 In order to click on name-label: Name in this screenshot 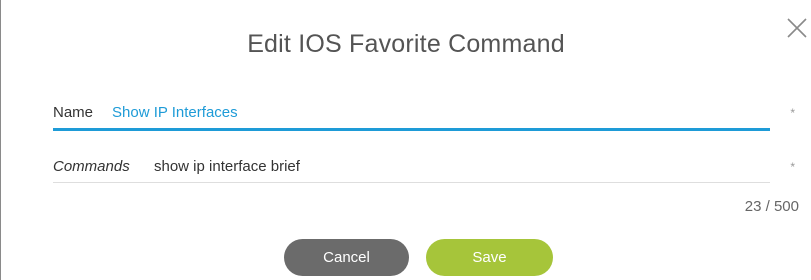, I will do `click(73, 112)`.